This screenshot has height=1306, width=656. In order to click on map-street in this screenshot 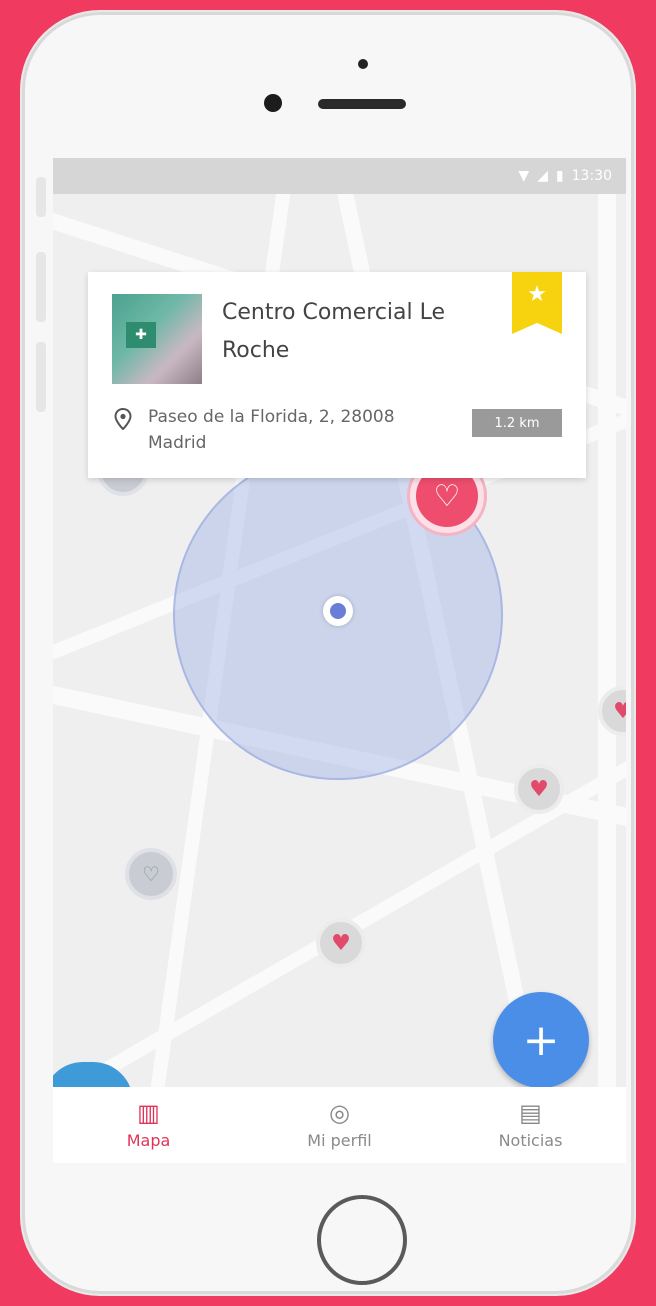, I will do `click(607, 640)`.